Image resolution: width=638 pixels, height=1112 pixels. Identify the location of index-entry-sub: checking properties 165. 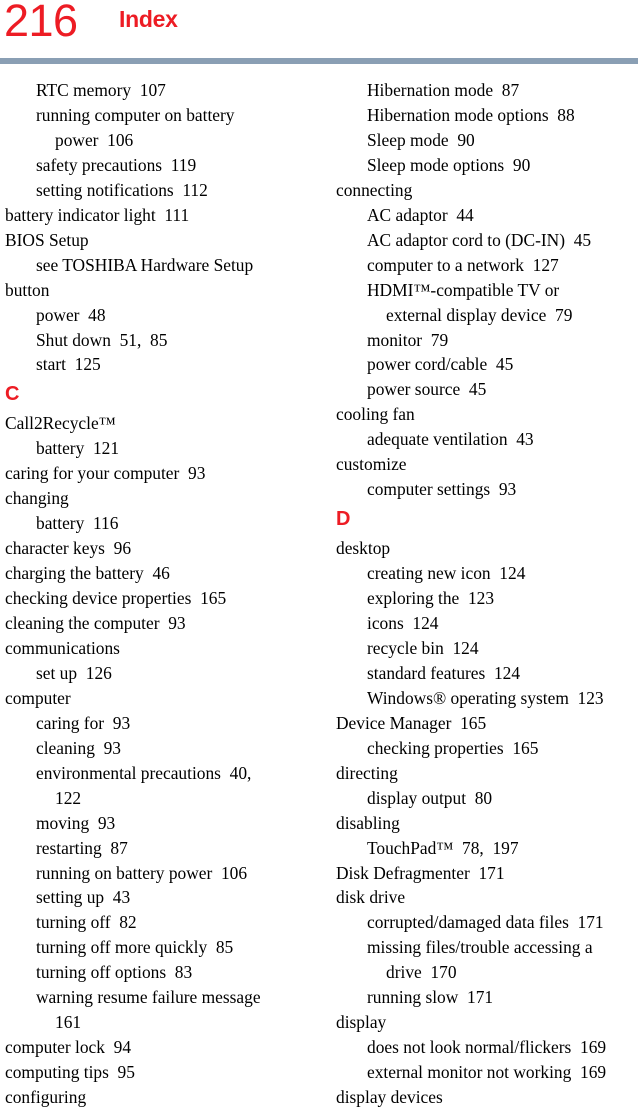
(453, 747).